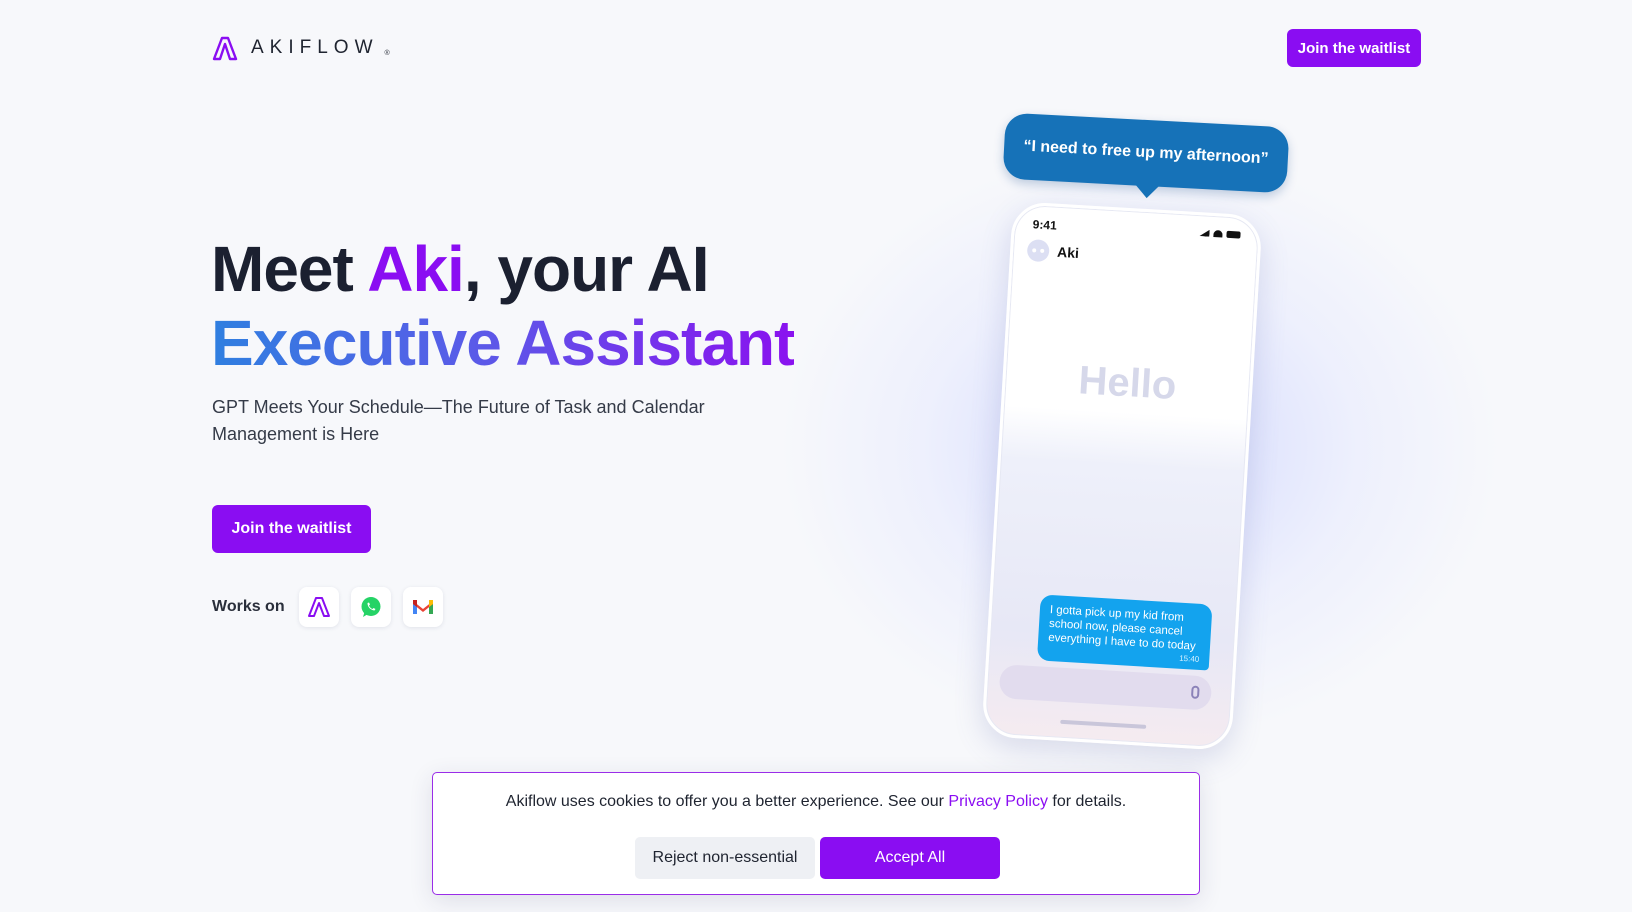 This screenshot has height=912, width=1632. I want to click on status-bar-time: 9:41, so click(1045, 225).